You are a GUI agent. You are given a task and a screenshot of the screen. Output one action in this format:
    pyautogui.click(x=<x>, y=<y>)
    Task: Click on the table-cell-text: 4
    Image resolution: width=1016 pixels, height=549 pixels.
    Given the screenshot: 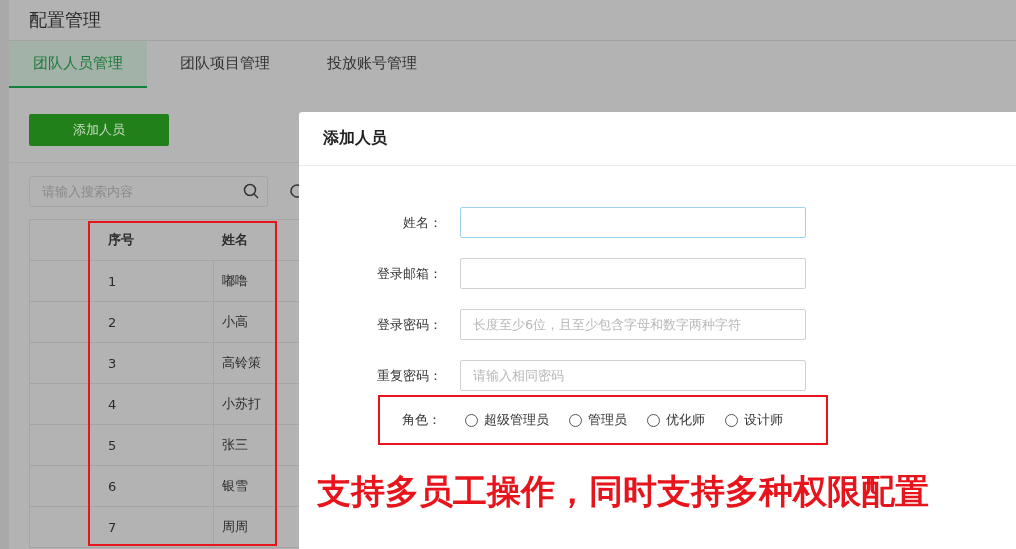 What is the action you would take?
    pyautogui.click(x=112, y=404)
    